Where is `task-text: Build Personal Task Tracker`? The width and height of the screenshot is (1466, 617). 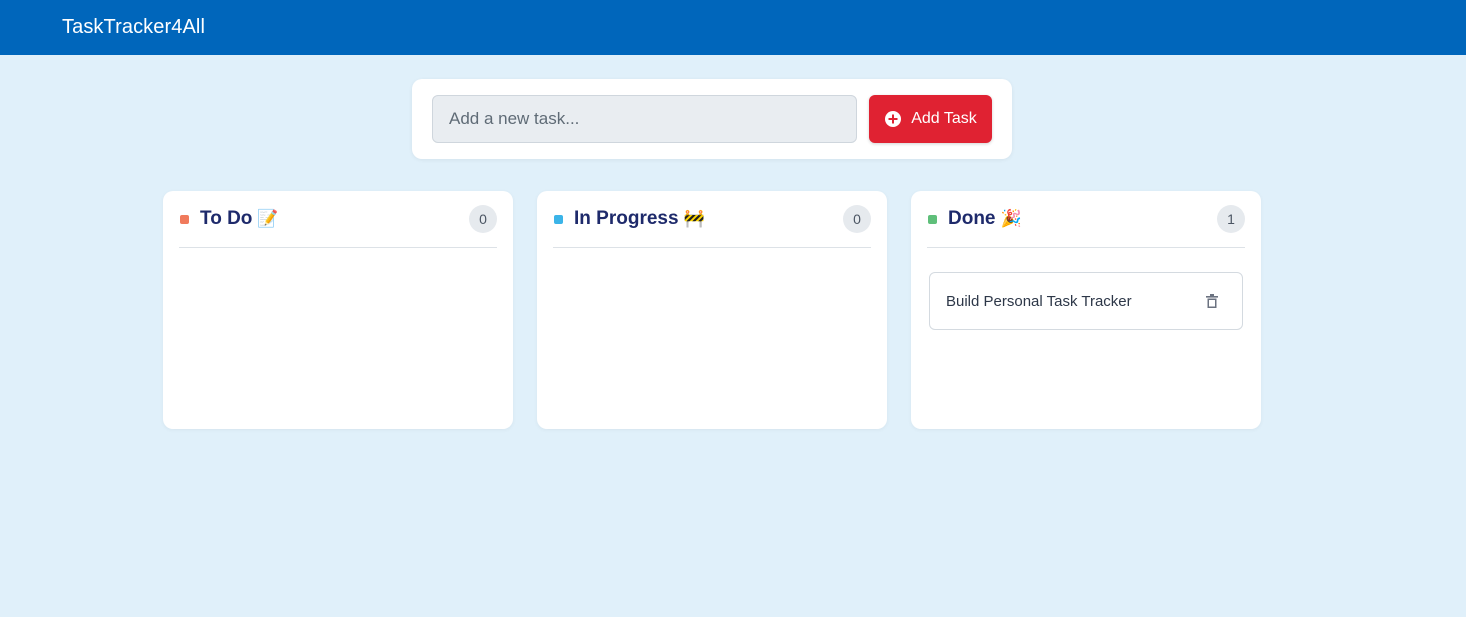
task-text: Build Personal Task Tracker is located at coordinates (1039, 301).